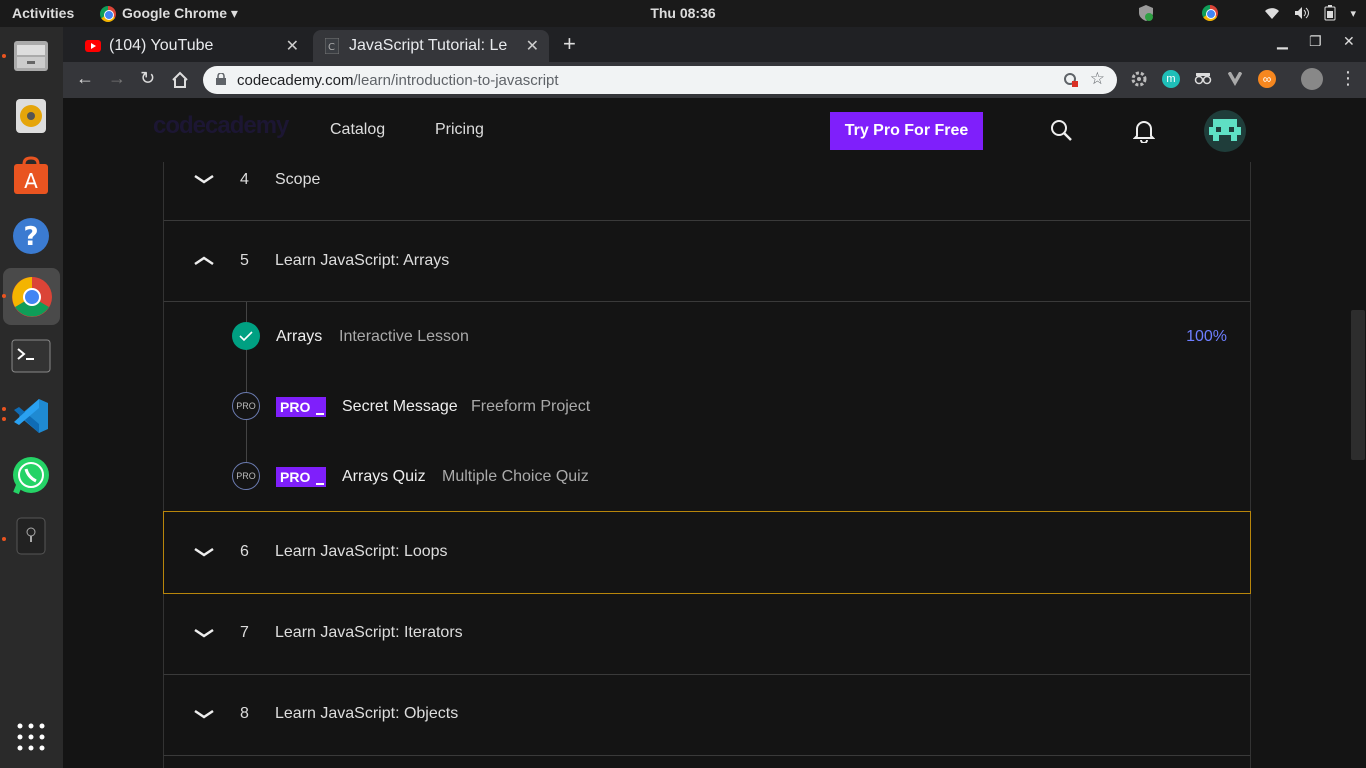 This screenshot has width=1366, height=768. What do you see at coordinates (369, 632) in the screenshot?
I see `module-title: Learn JavaScript: Iterators` at bounding box center [369, 632].